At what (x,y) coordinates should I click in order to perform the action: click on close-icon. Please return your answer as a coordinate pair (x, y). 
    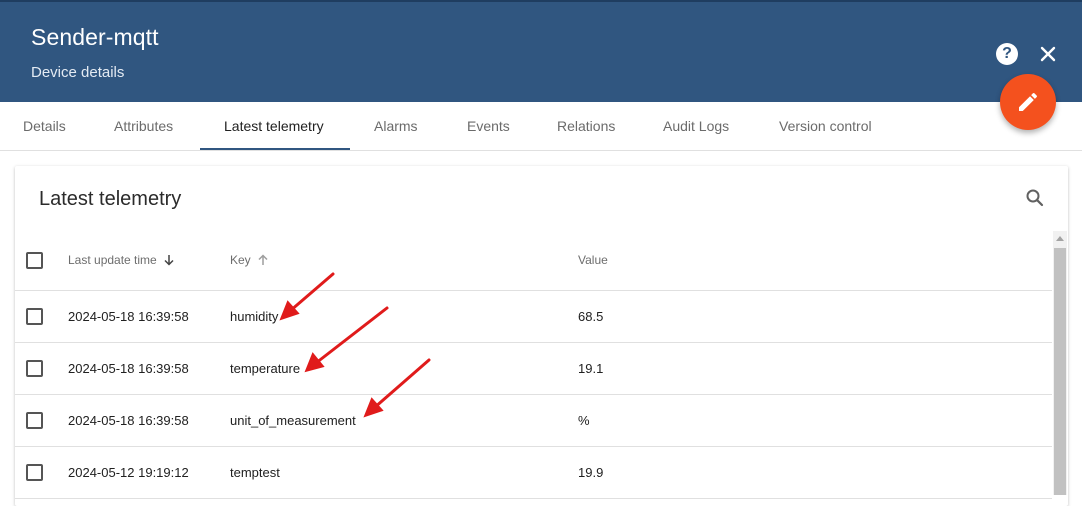
    Looking at the image, I should click on (1048, 54).